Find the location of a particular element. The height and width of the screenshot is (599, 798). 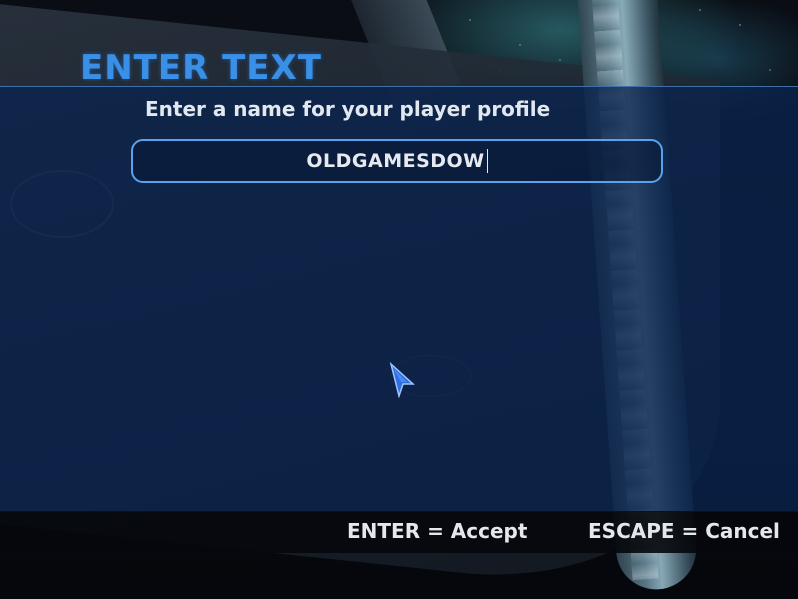

cancel-hint: ESCAPE = Cancel is located at coordinates (684, 531).